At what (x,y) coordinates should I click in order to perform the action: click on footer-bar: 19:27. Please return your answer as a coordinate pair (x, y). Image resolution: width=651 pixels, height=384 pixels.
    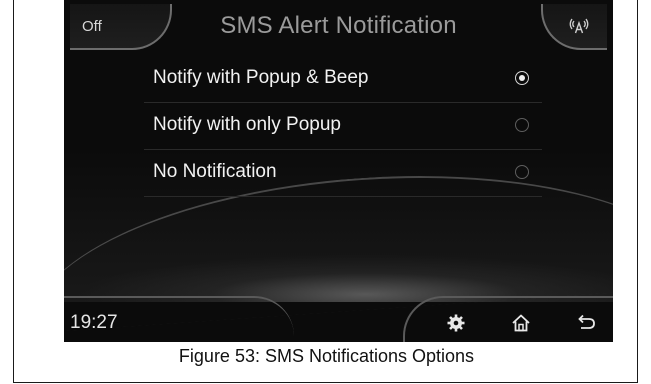
    Looking at the image, I should click on (338, 319).